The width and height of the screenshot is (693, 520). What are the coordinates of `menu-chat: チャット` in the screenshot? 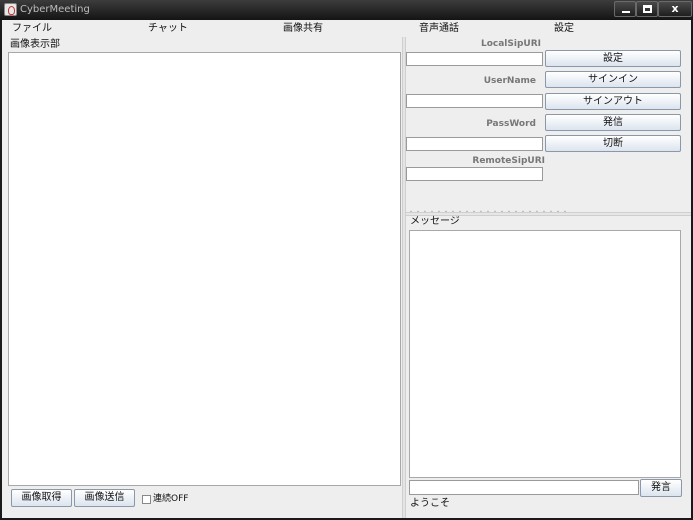 It's located at (168, 28).